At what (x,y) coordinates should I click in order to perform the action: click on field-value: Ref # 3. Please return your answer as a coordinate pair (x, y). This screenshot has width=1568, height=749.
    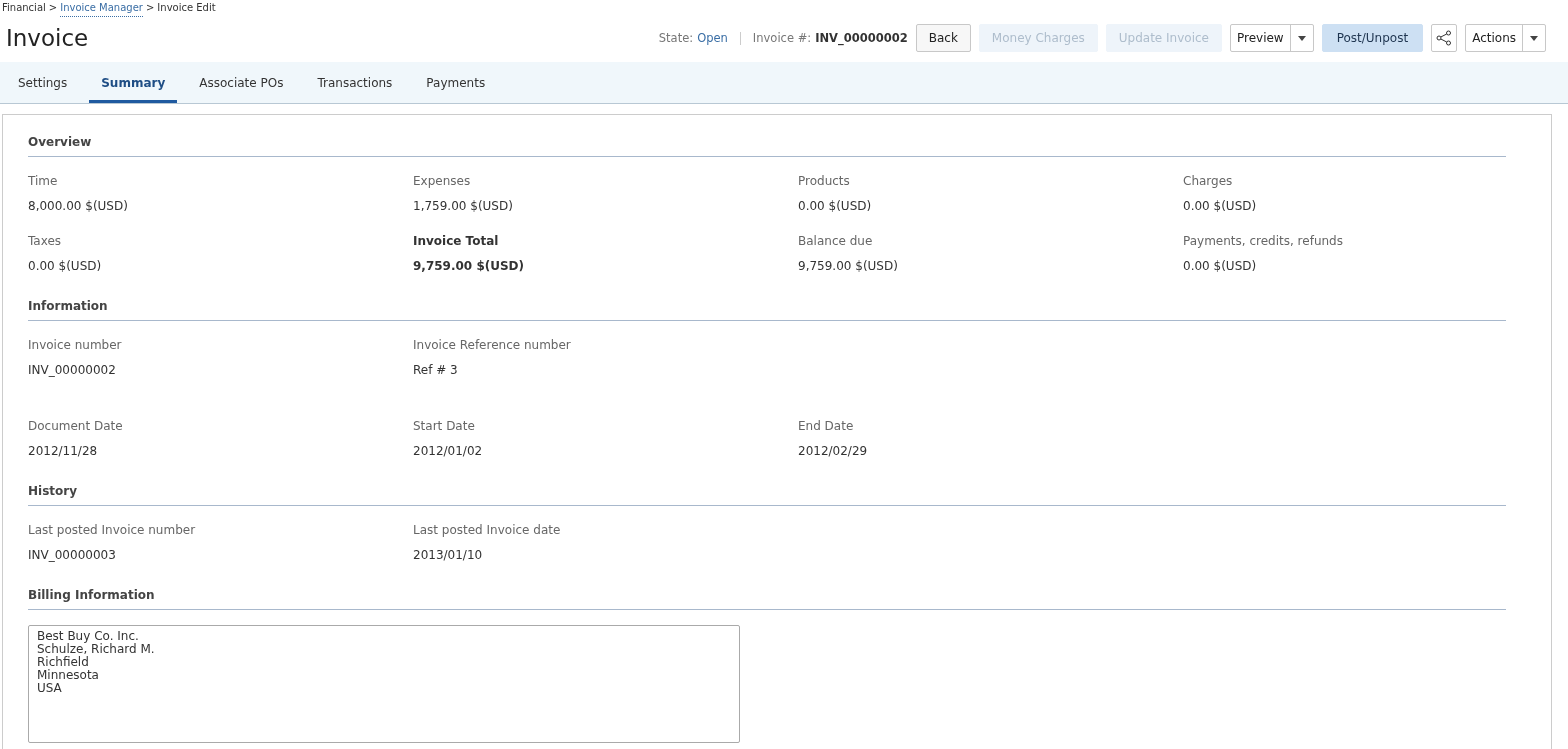
    Looking at the image, I should click on (435, 370).